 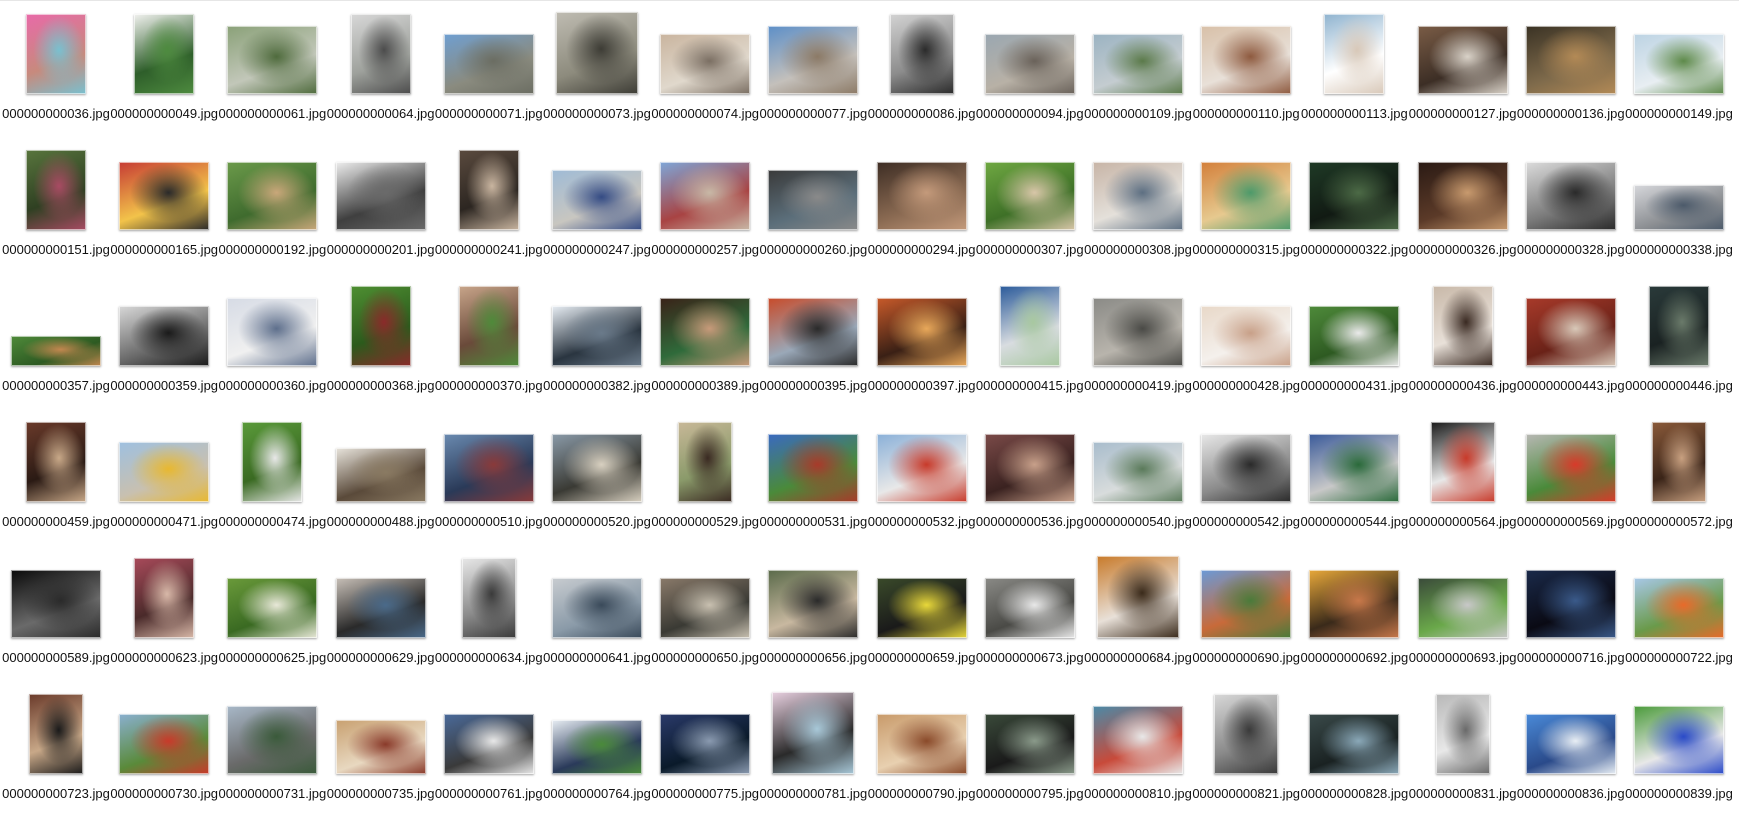 What do you see at coordinates (1679, 350) in the screenshot?
I see `file-item: 000000000446.jpg` at bounding box center [1679, 350].